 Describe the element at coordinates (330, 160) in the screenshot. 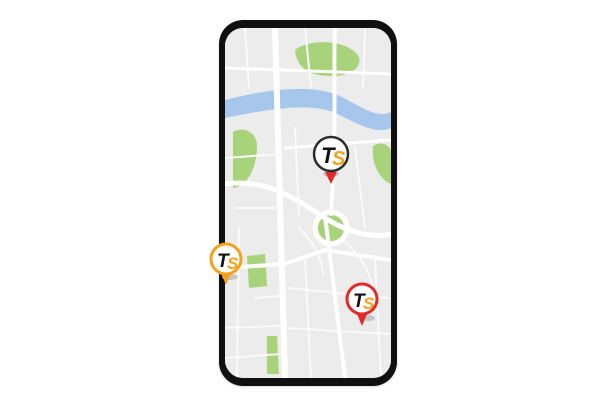

I see `location-pin-top: T S` at that location.